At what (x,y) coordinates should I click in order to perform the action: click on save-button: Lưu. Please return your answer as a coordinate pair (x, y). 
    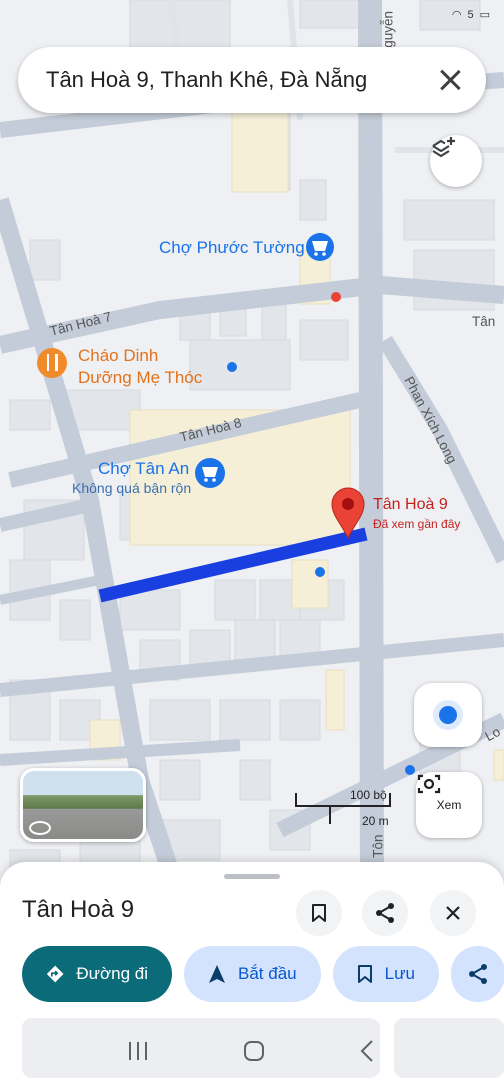
    Looking at the image, I should click on (385, 974).